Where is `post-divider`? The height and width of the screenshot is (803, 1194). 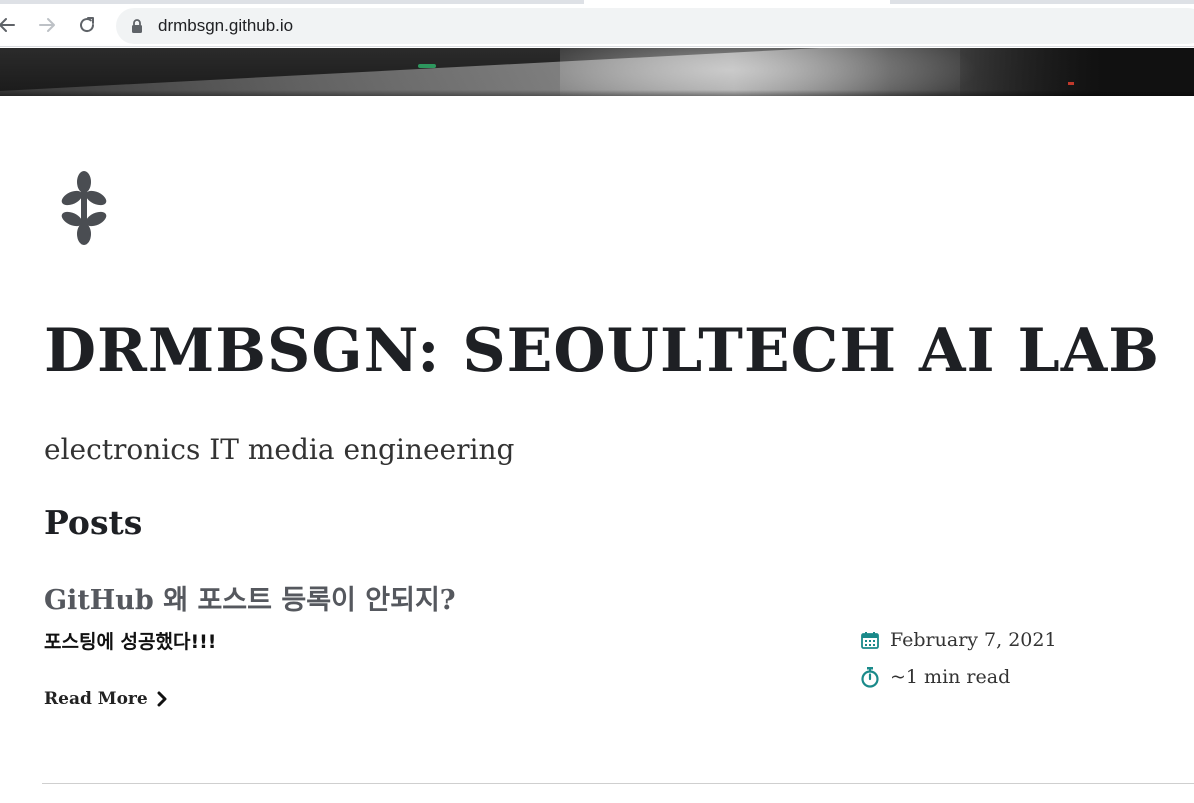
post-divider is located at coordinates (618, 783).